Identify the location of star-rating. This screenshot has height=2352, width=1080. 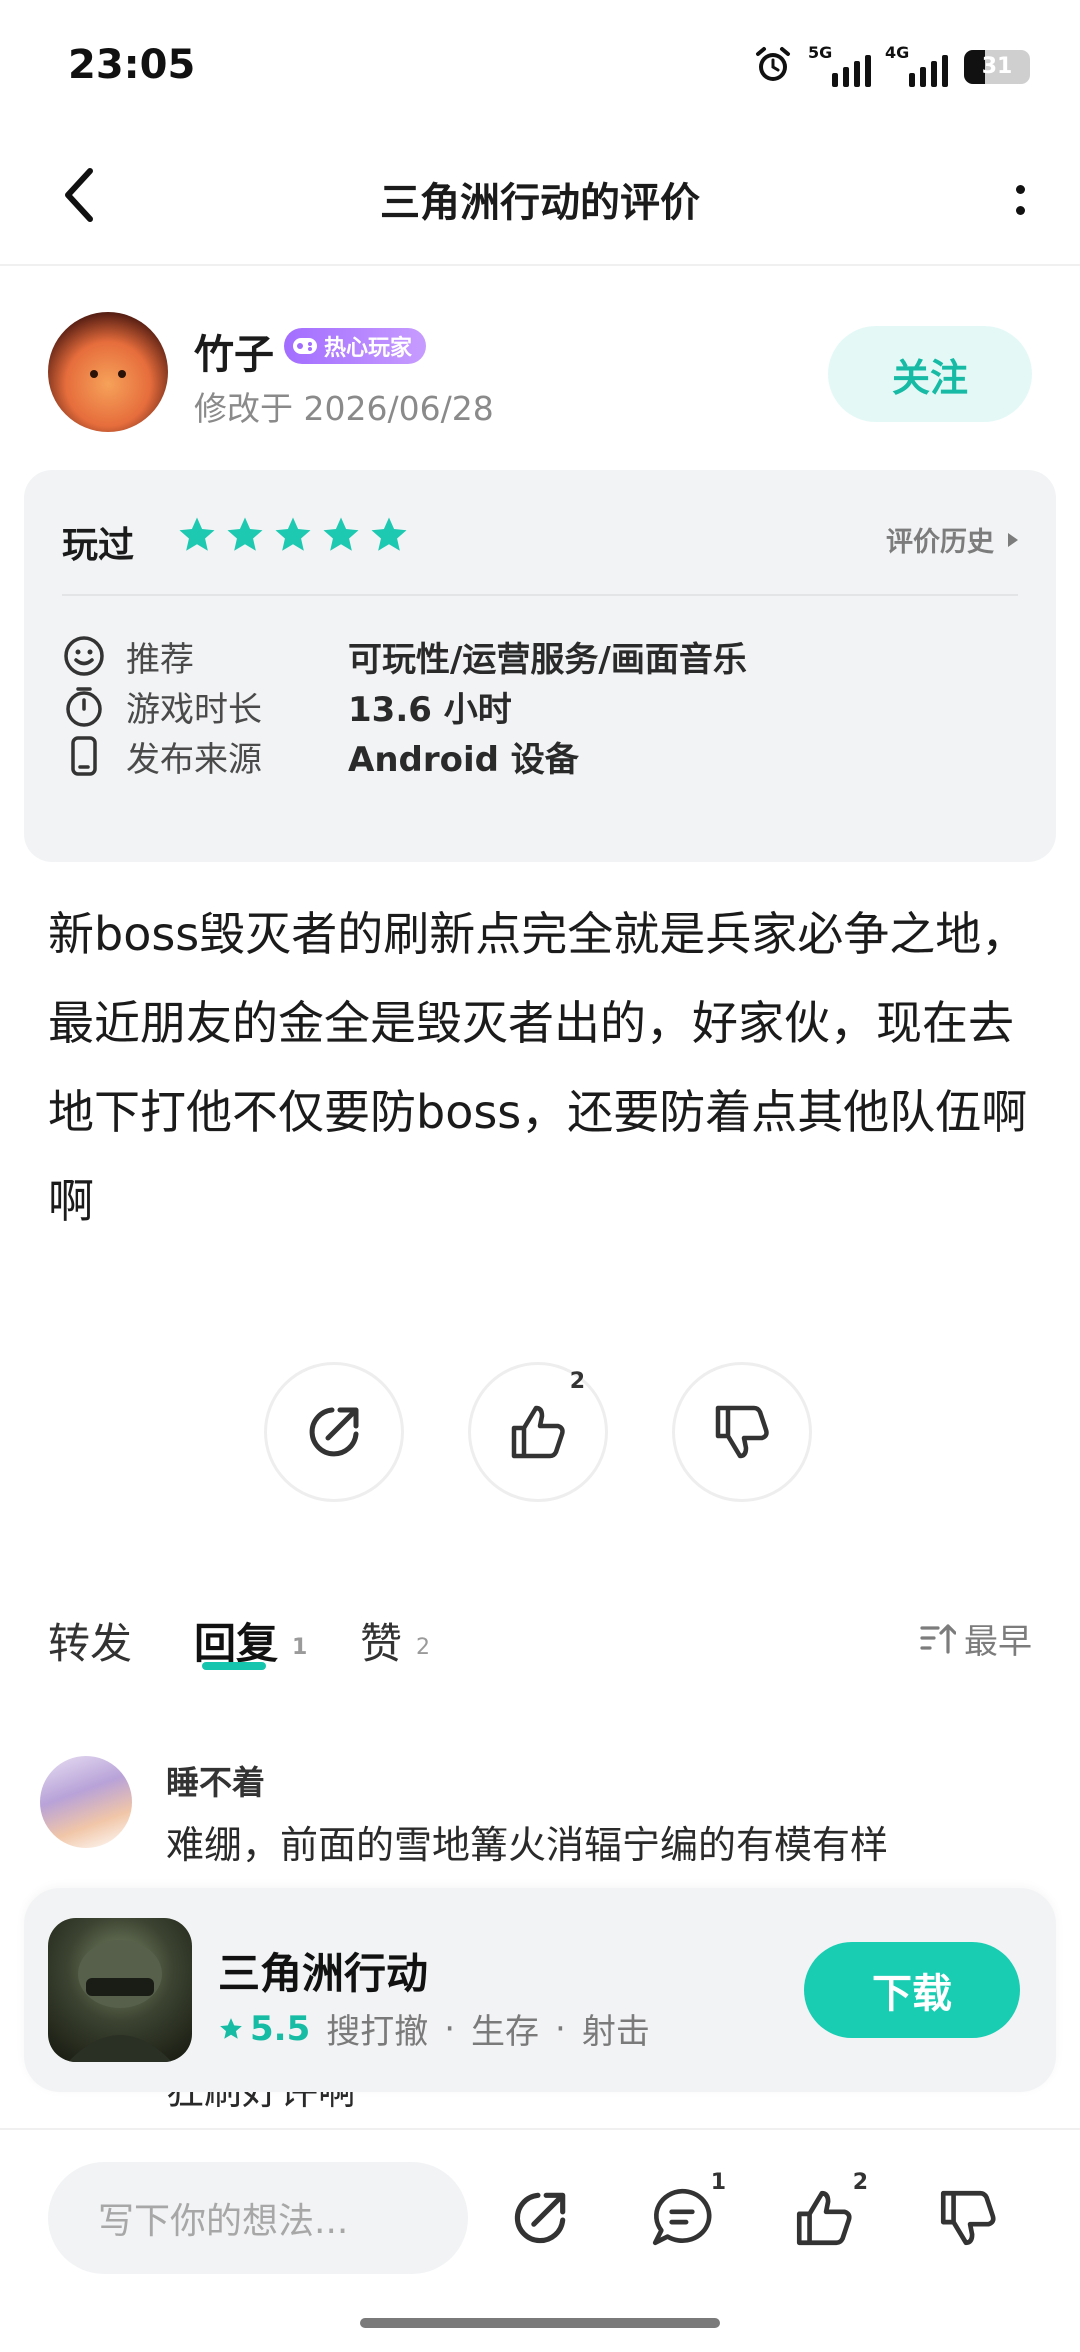
(293, 535).